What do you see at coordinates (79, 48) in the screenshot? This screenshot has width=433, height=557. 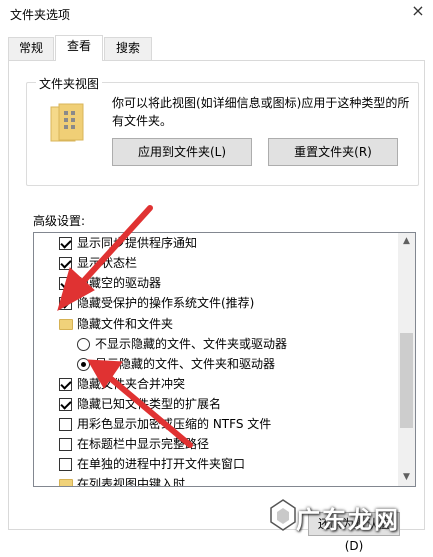 I see `tab-view: 查看` at bounding box center [79, 48].